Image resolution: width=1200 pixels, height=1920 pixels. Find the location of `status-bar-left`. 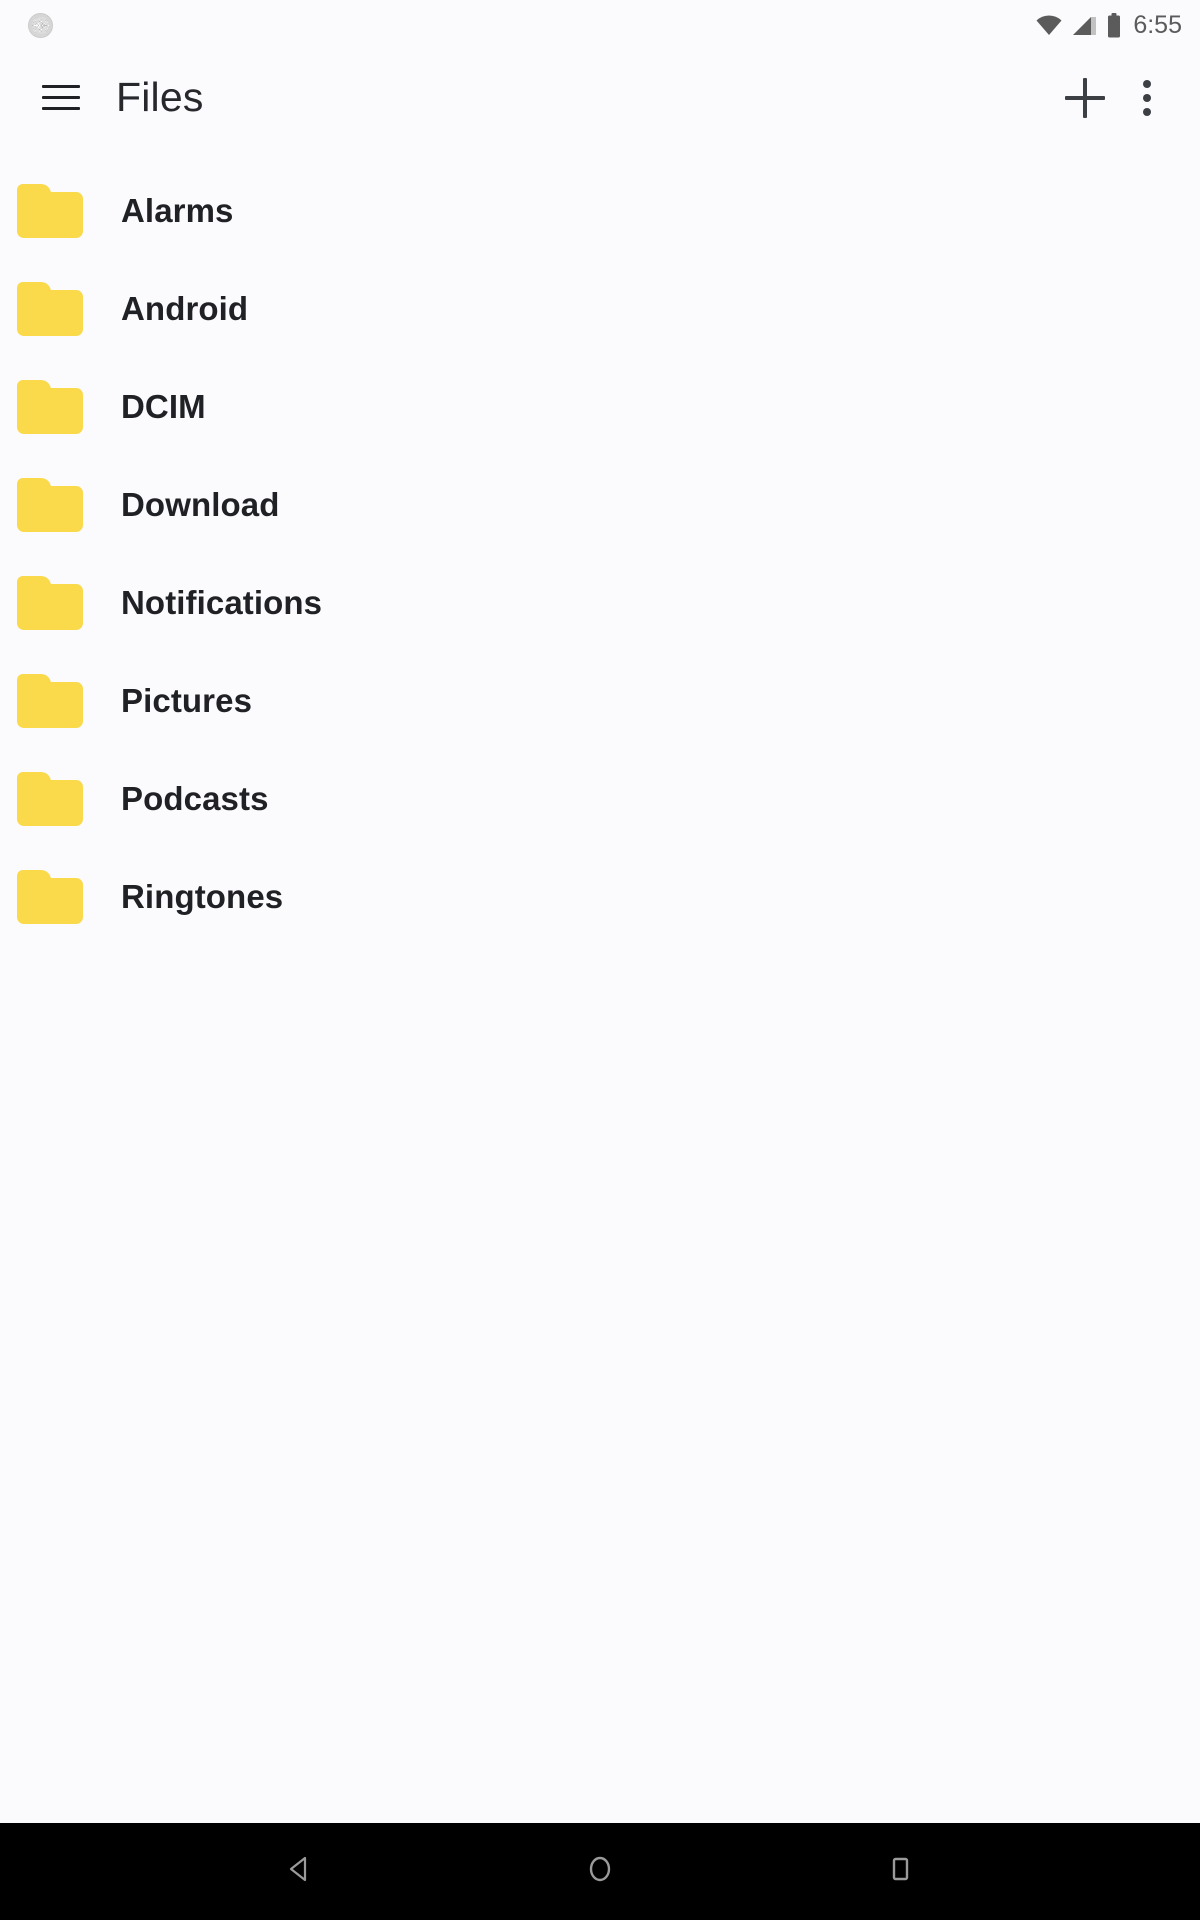

status-bar-left is located at coordinates (40, 25).